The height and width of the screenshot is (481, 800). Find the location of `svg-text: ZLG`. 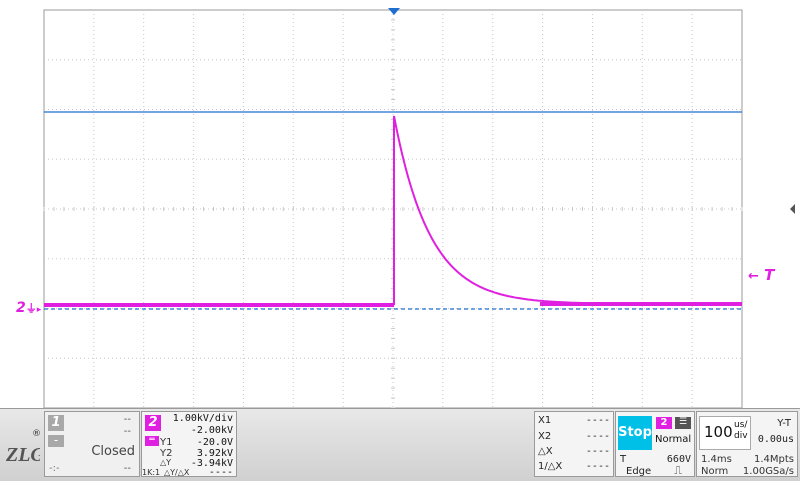

svg-text: ZLG is located at coordinates (22, 455).